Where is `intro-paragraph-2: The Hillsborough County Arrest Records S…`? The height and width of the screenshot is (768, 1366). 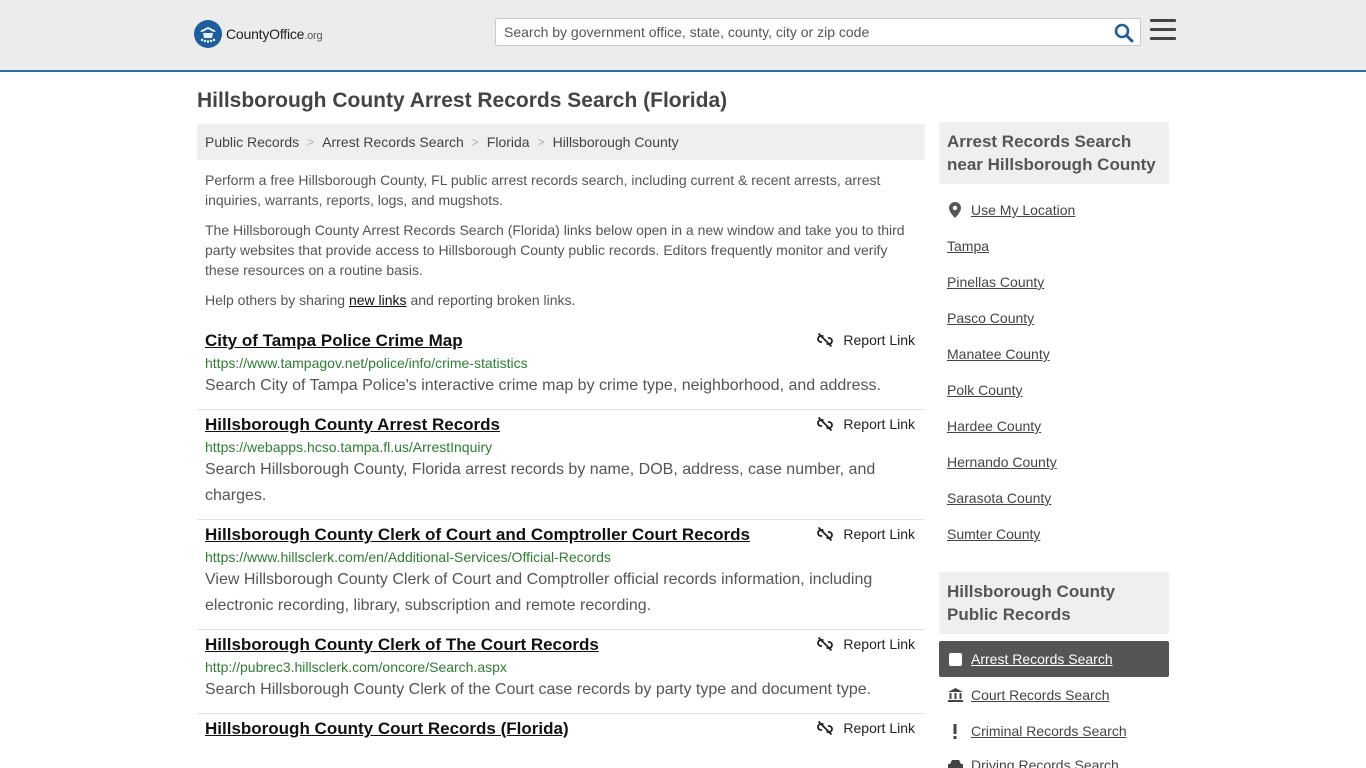
intro-paragraph-2: The Hillsborough County Arrest Records S… is located at coordinates (555, 250).